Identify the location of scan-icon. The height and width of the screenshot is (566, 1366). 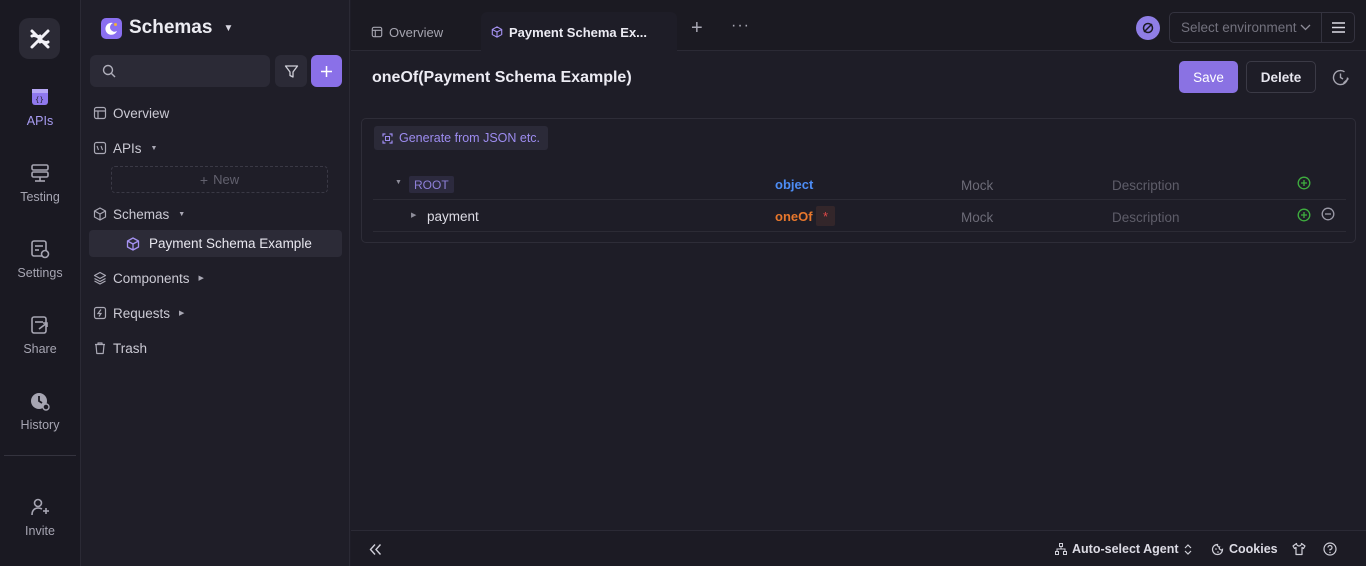
(387, 138).